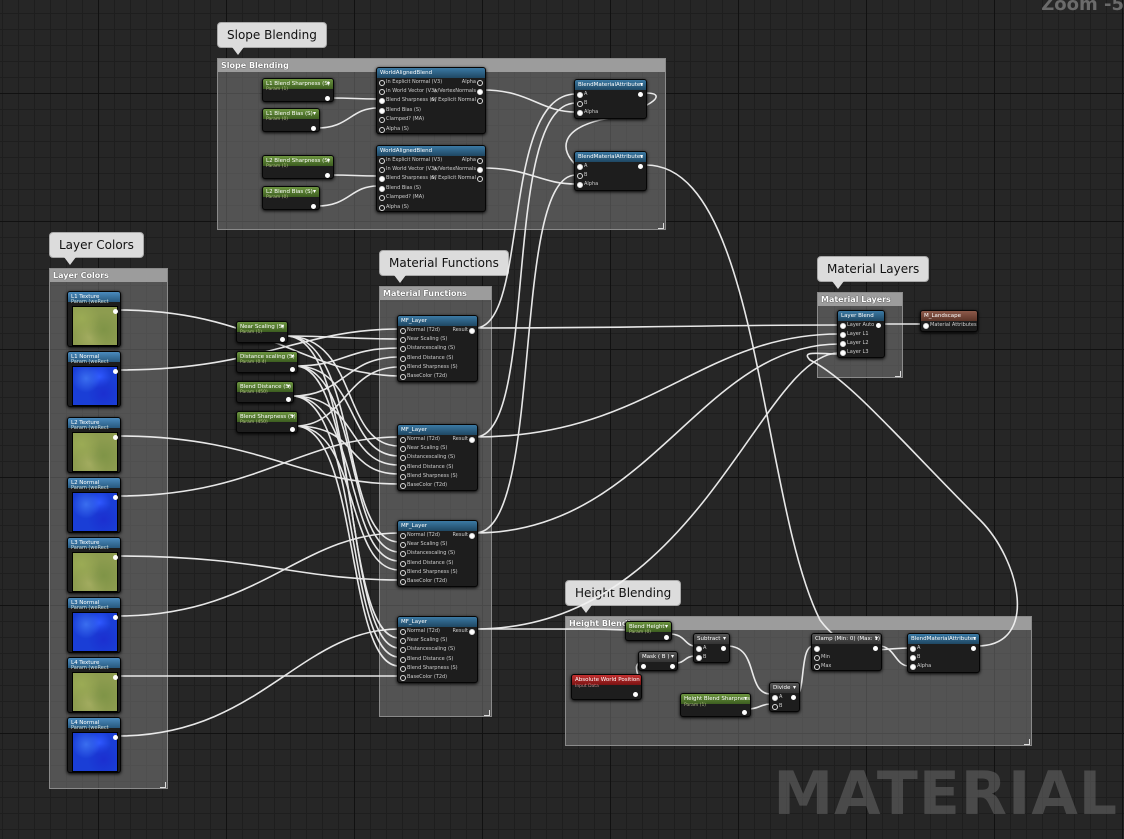  I want to click on texture-node-l2-normal: L2 Normal Param (weRect, so click(94, 505).